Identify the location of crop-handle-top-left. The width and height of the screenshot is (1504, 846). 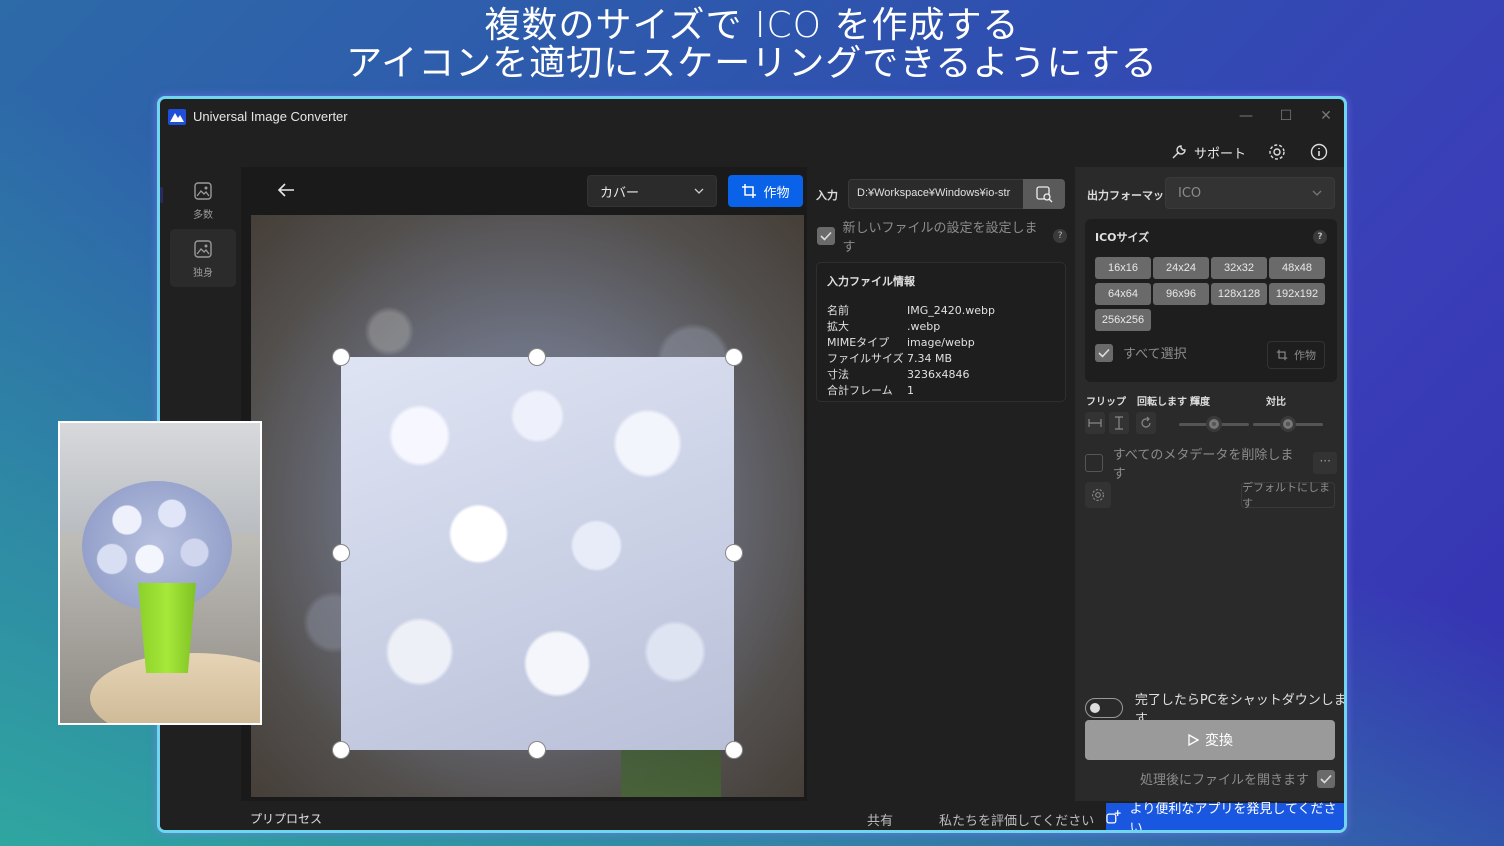
(341, 357).